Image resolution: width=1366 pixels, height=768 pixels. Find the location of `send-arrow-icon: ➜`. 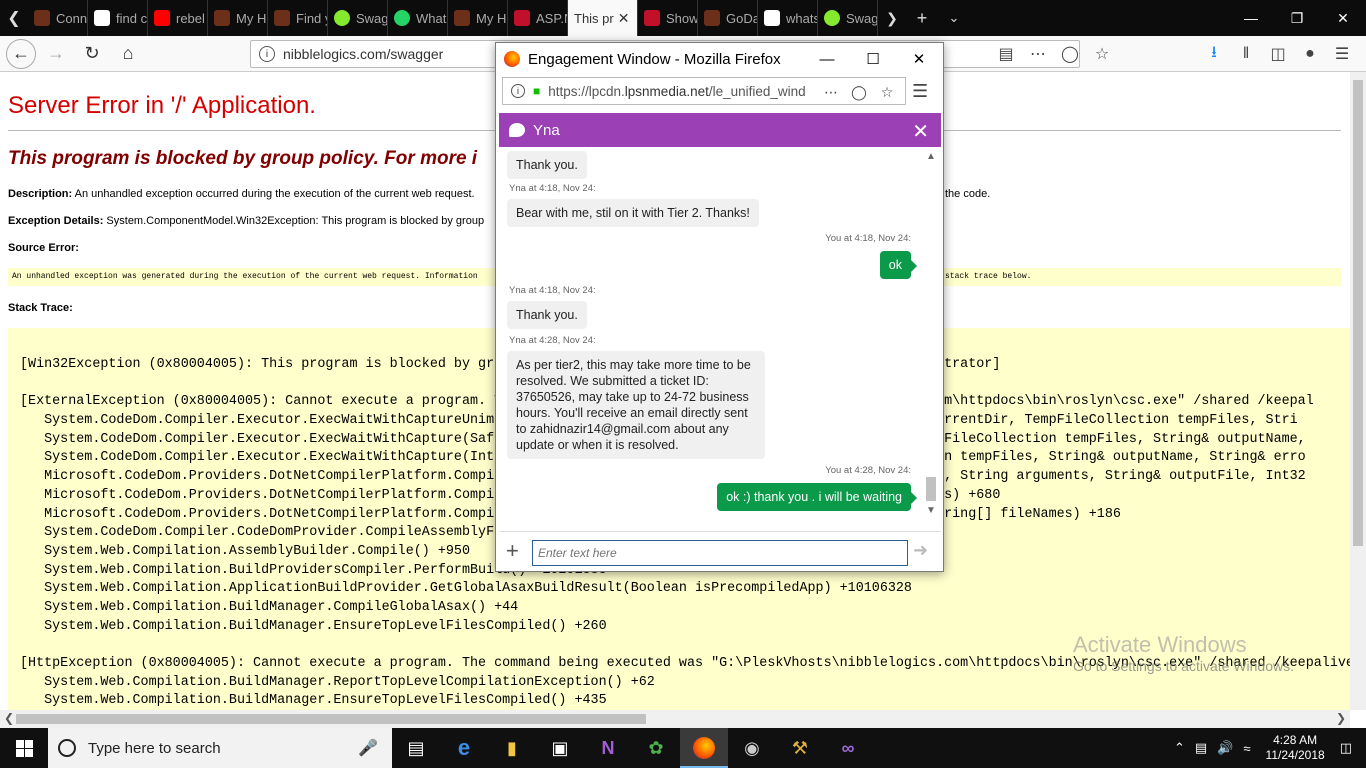

send-arrow-icon: ➜ is located at coordinates (920, 550).